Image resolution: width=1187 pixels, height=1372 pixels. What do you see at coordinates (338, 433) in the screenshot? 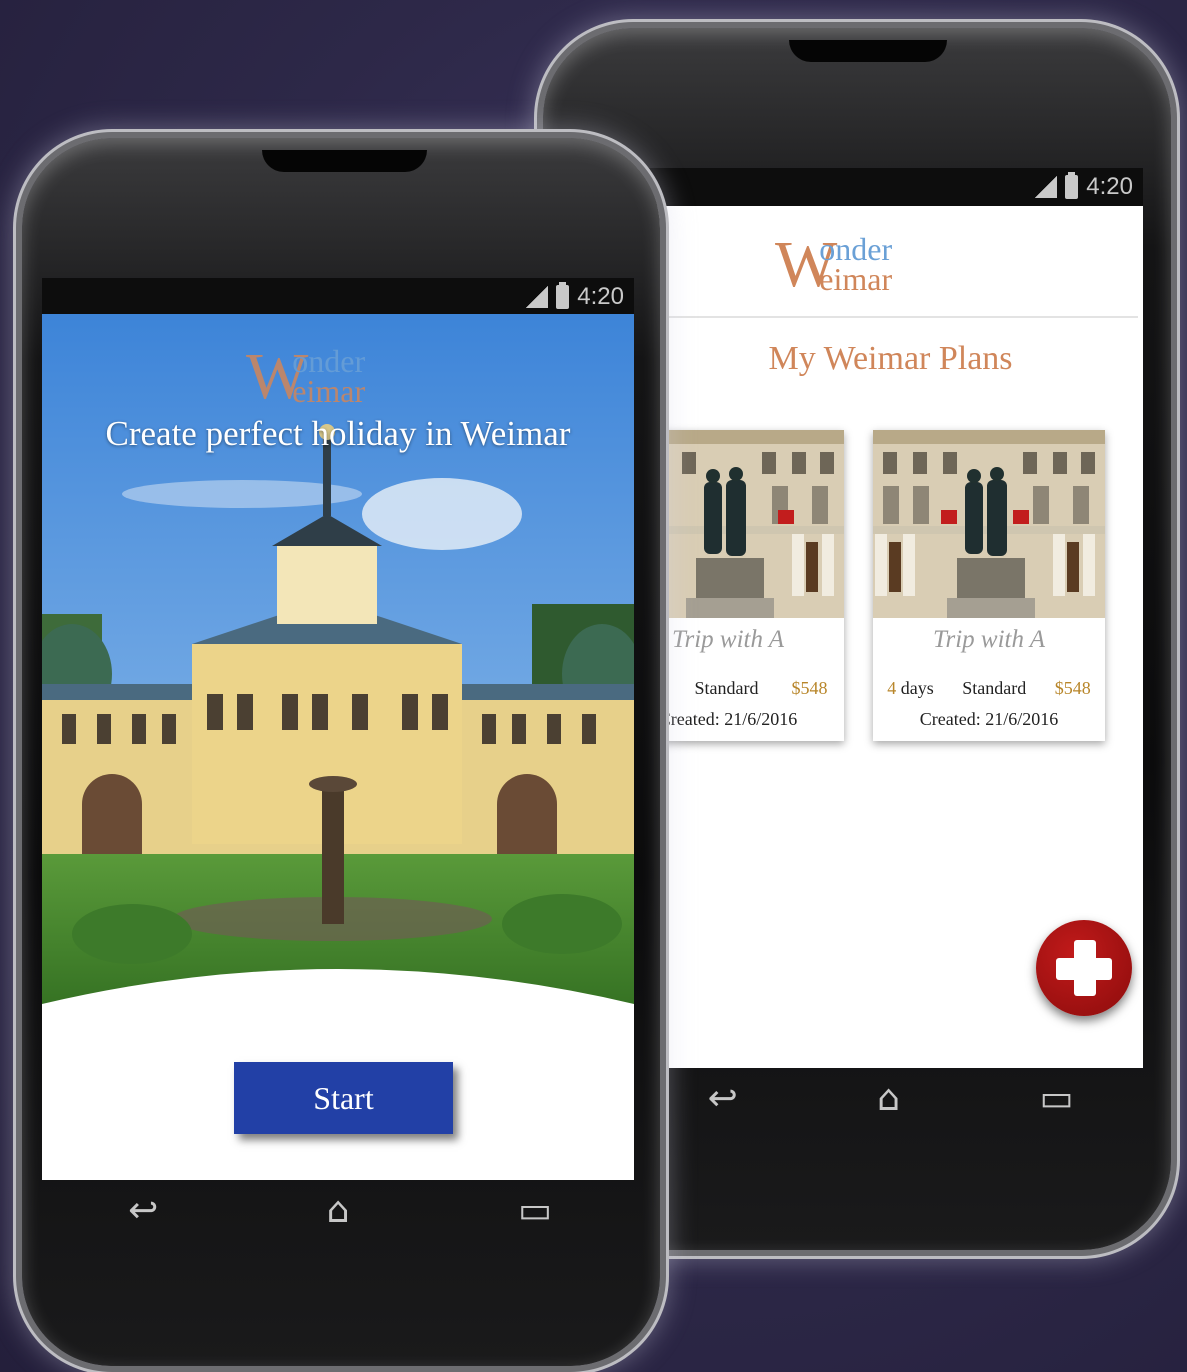
I see `tagline: Create perfect holiday in Weimar` at bounding box center [338, 433].